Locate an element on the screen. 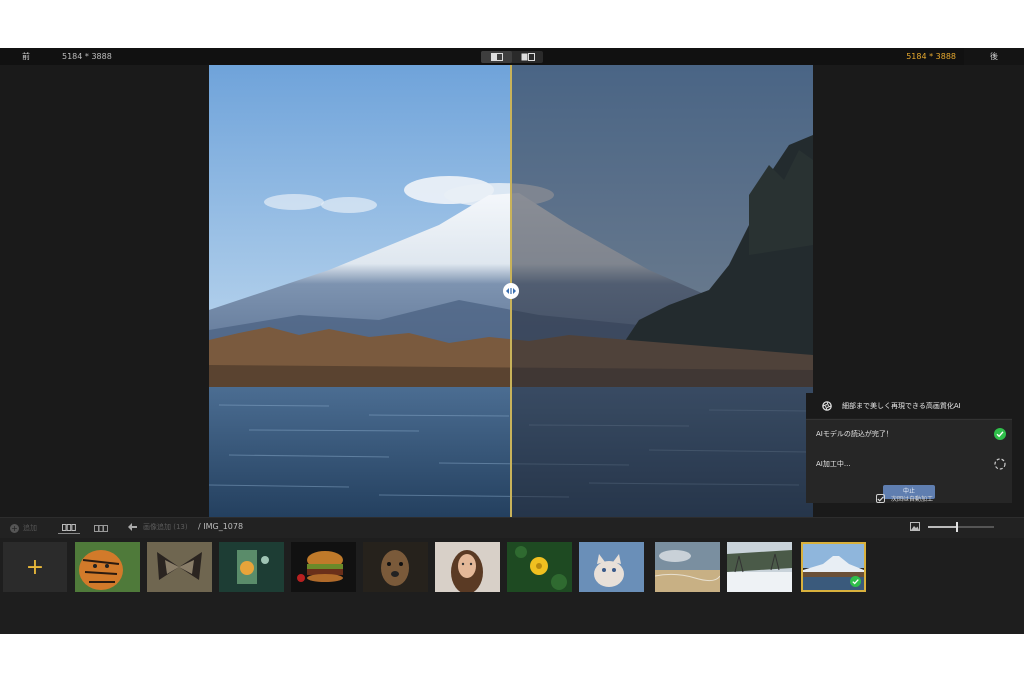 This screenshot has height=683, width=1024. divider-handle is located at coordinates (511, 291).